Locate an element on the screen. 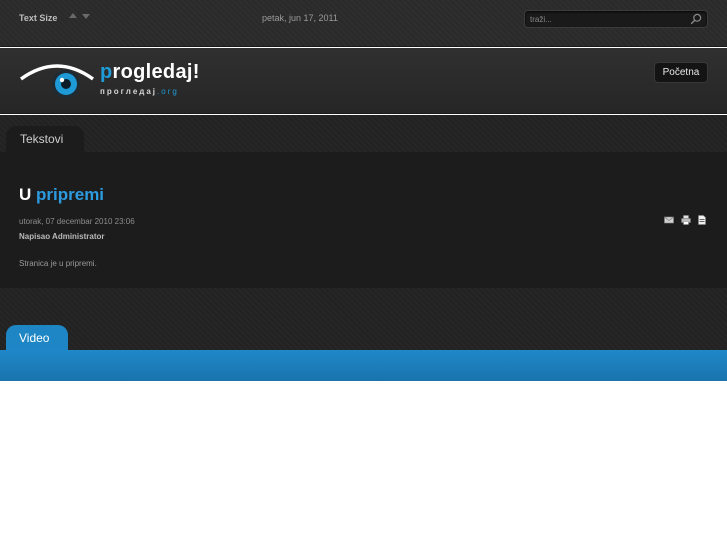 This screenshot has width=727, height=545. tab-video: Video is located at coordinates (37, 338).